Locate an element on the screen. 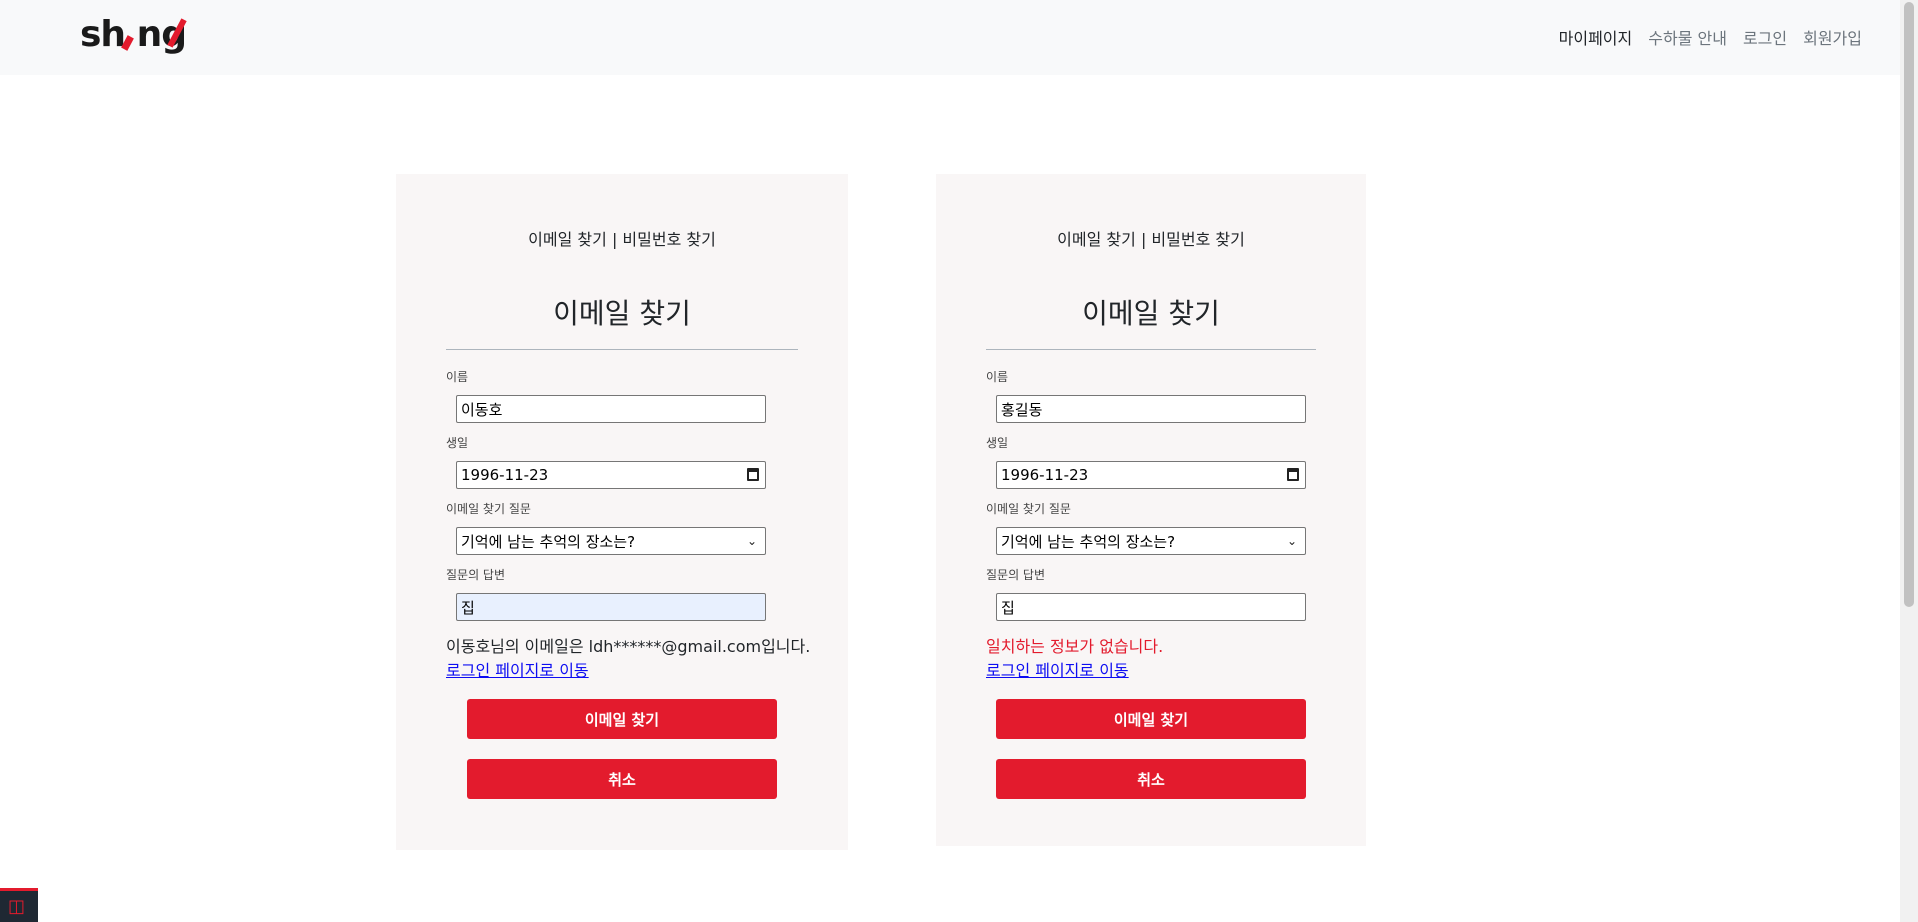 The image size is (1918, 922). nav-signup: 회원가입 is located at coordinates (1832, 37).